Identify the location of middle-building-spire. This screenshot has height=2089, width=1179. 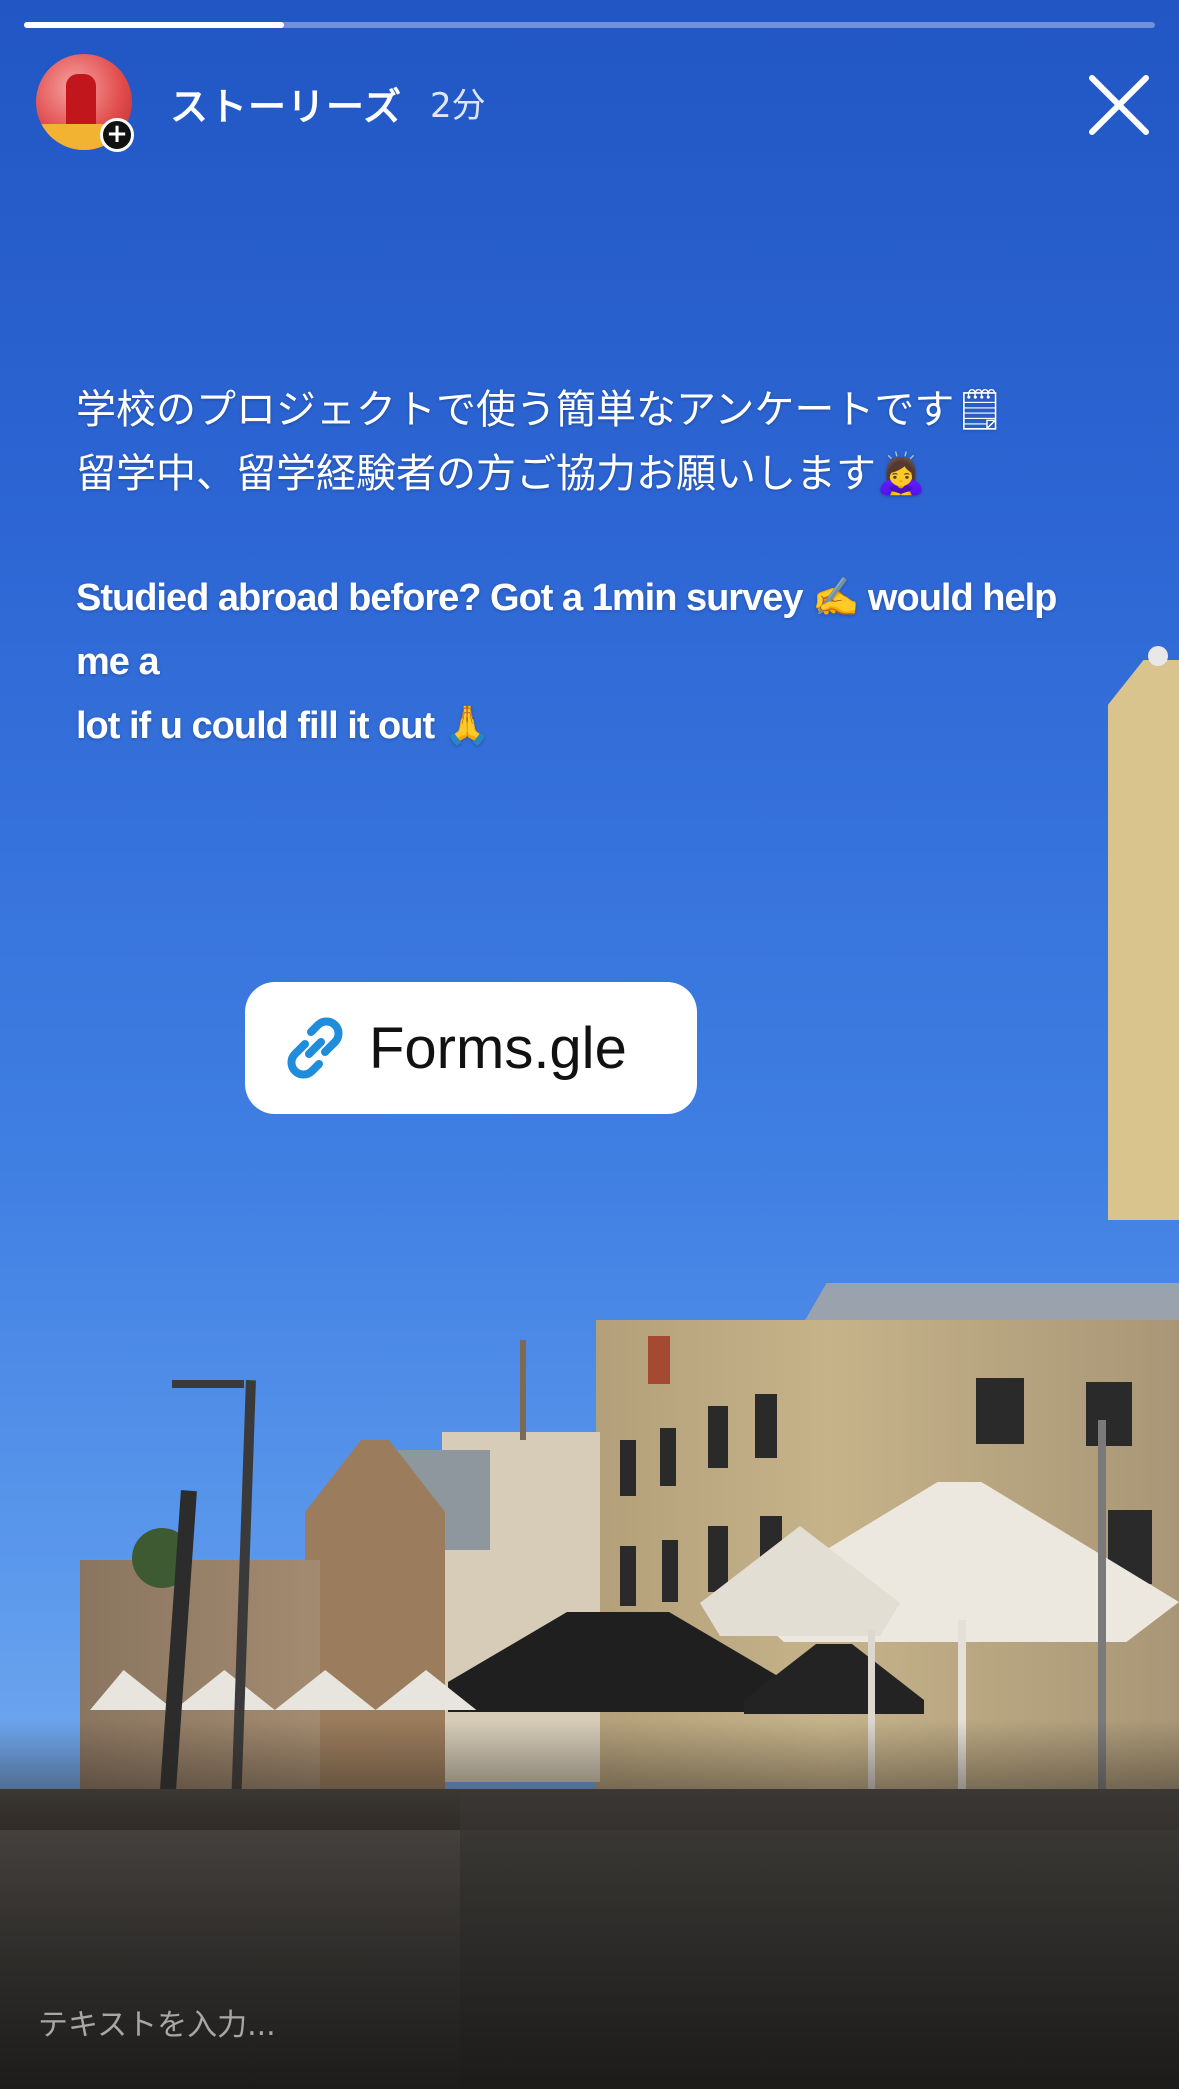
(523, 1390).